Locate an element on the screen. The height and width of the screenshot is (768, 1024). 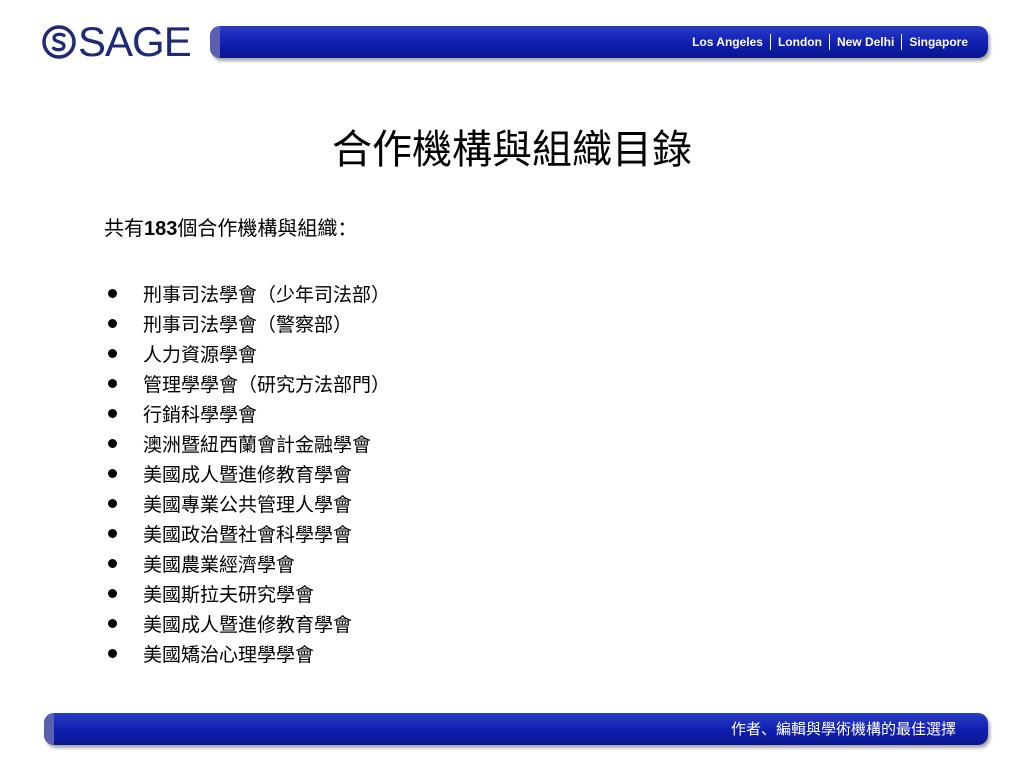
list-item: 美國農業經濟學會 is located at coordinates (247, 563).